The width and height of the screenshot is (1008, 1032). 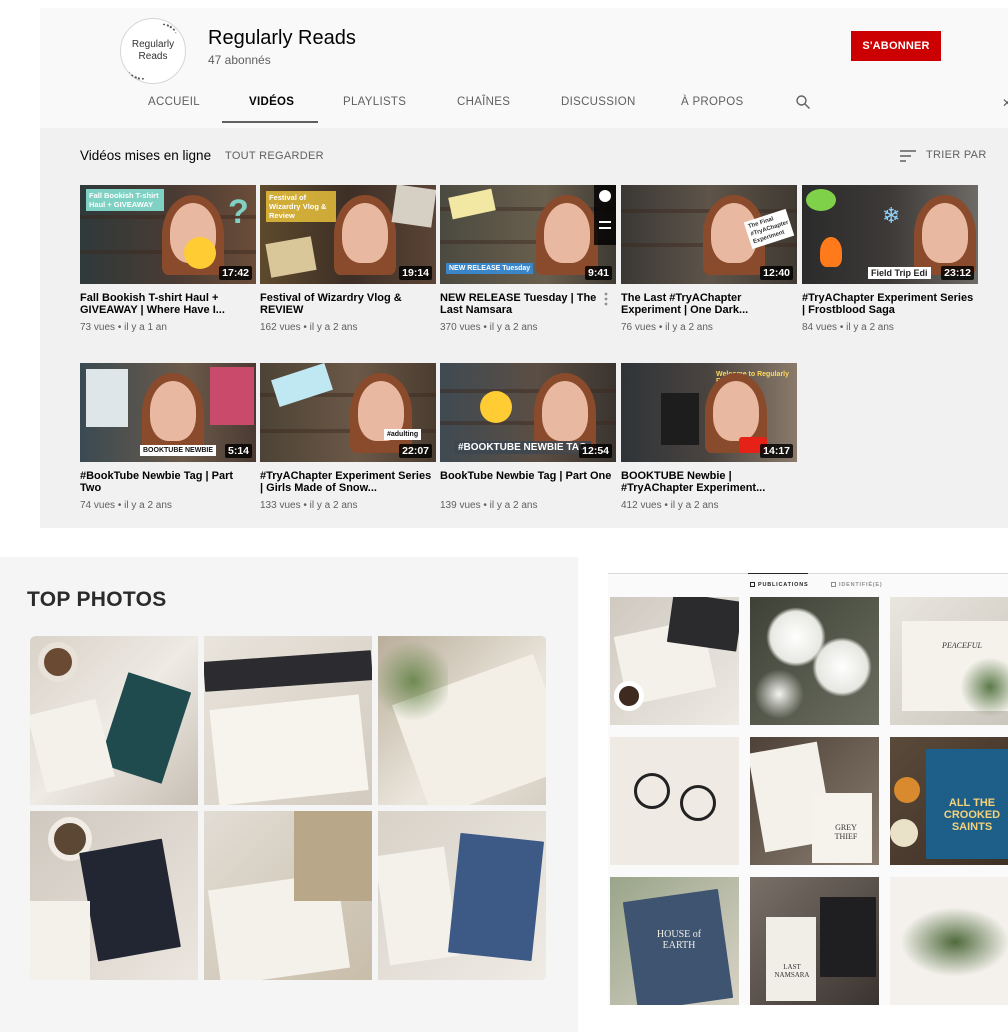 What do you see at coordinates (861, 585) in the screenshot?
I see `tab-identifie-label: IDENTIFIÉ(E)` at bounding box center [861, 585].